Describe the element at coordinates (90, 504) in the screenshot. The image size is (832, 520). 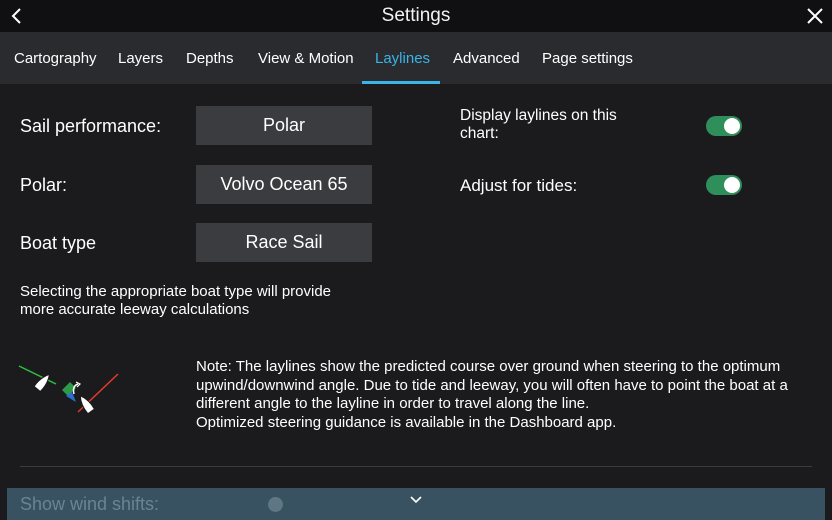
I see `show-wind-shifts-label: Show wind shifts:` at that location.